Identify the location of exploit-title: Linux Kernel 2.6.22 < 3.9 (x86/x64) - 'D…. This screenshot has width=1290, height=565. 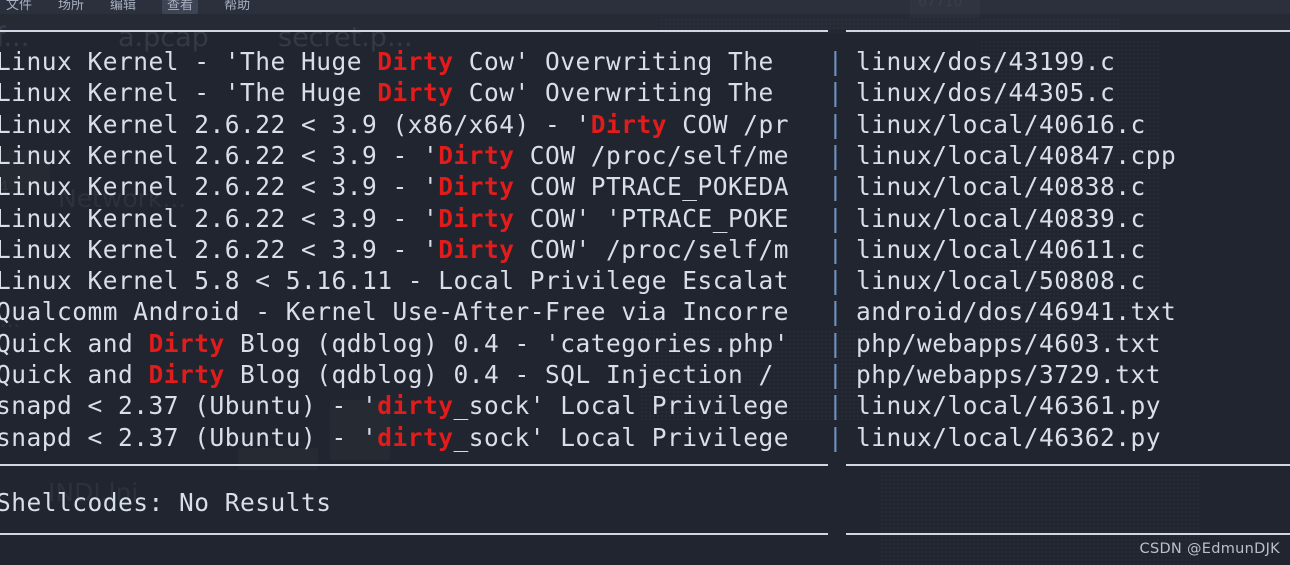
(394, 124).